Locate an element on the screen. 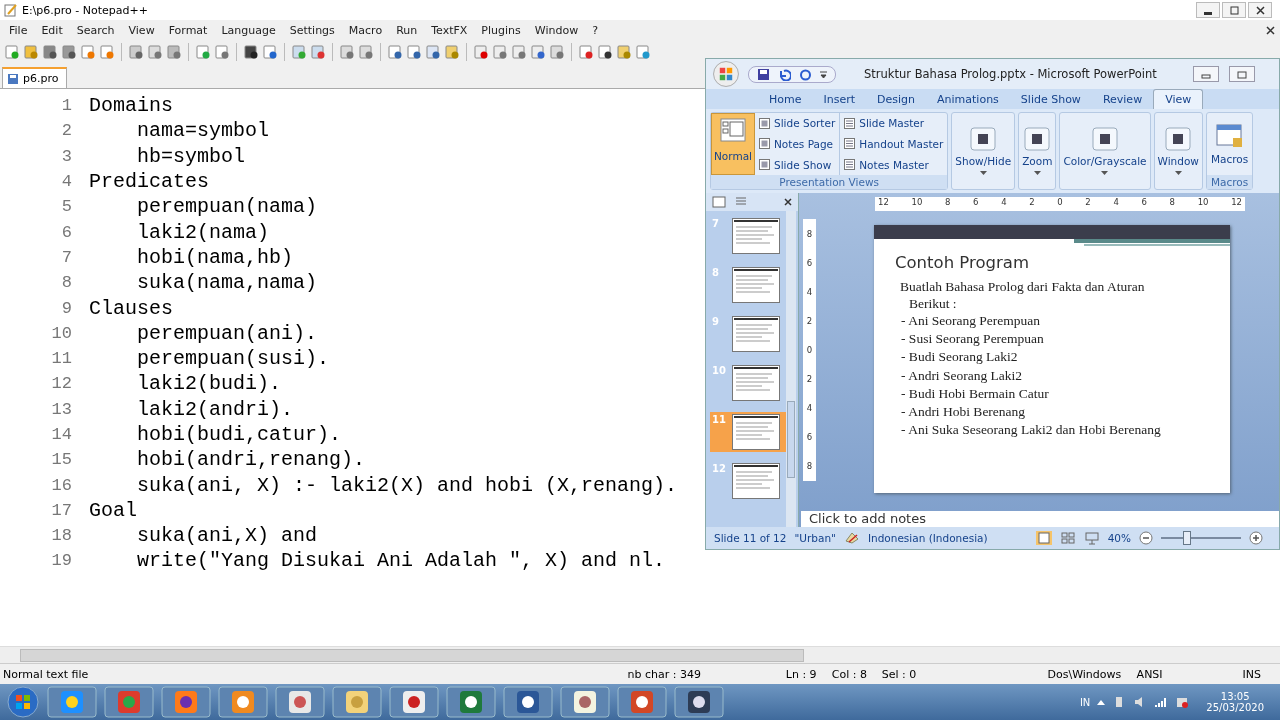 The width and height of the screenshot is (1280, 720). ribbon-tab: Design is located at coordinates (896, 99).